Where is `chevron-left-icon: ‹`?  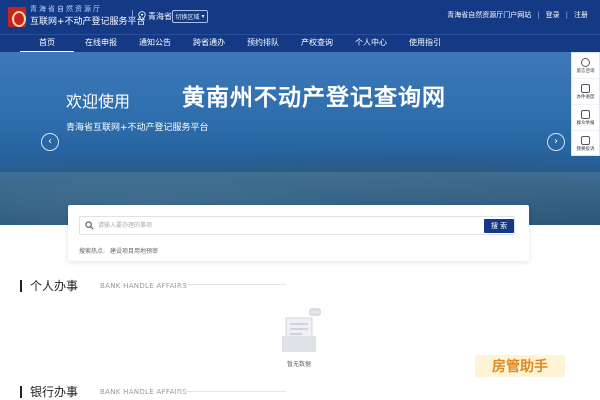 chevron-left-icon: ‹ is located at coordinates (50, 141).